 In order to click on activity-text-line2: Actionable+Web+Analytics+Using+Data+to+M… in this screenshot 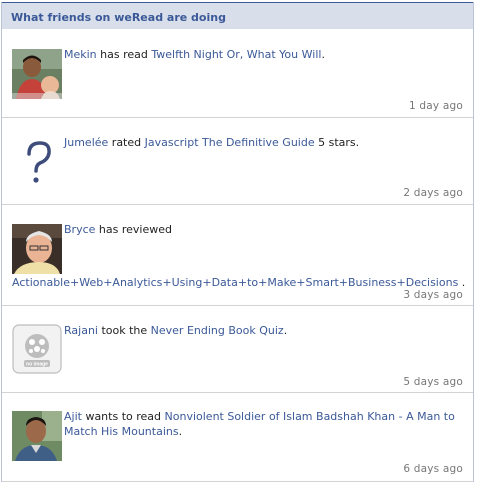, I will do `click(239, 282)`.